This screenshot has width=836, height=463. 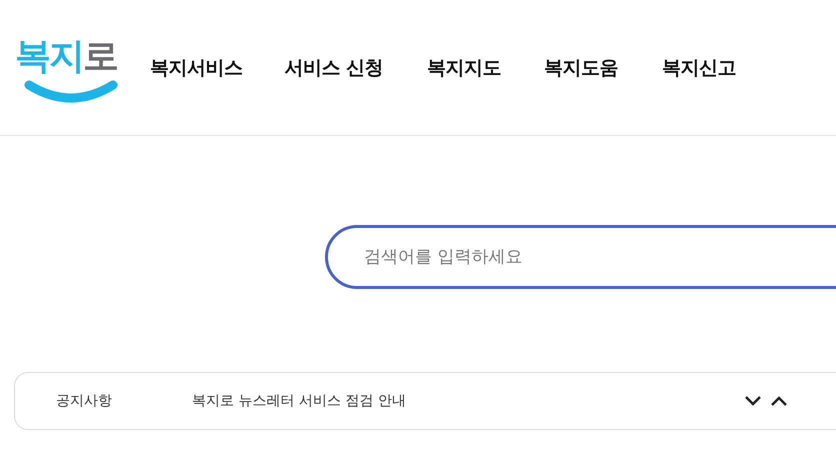 I want to click on notice-link: 복지로 뉴스레터 서비스 점검 안내, so click(x=467, y=401).